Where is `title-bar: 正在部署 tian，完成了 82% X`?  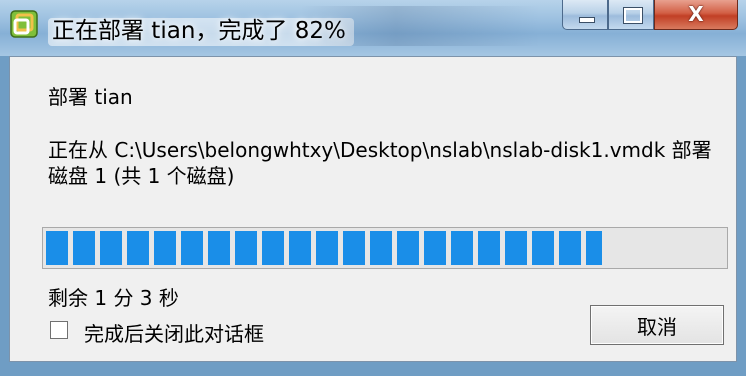 title-bar: 正在部署 tian，完成了 82% X is located at coordinates (373, 28).